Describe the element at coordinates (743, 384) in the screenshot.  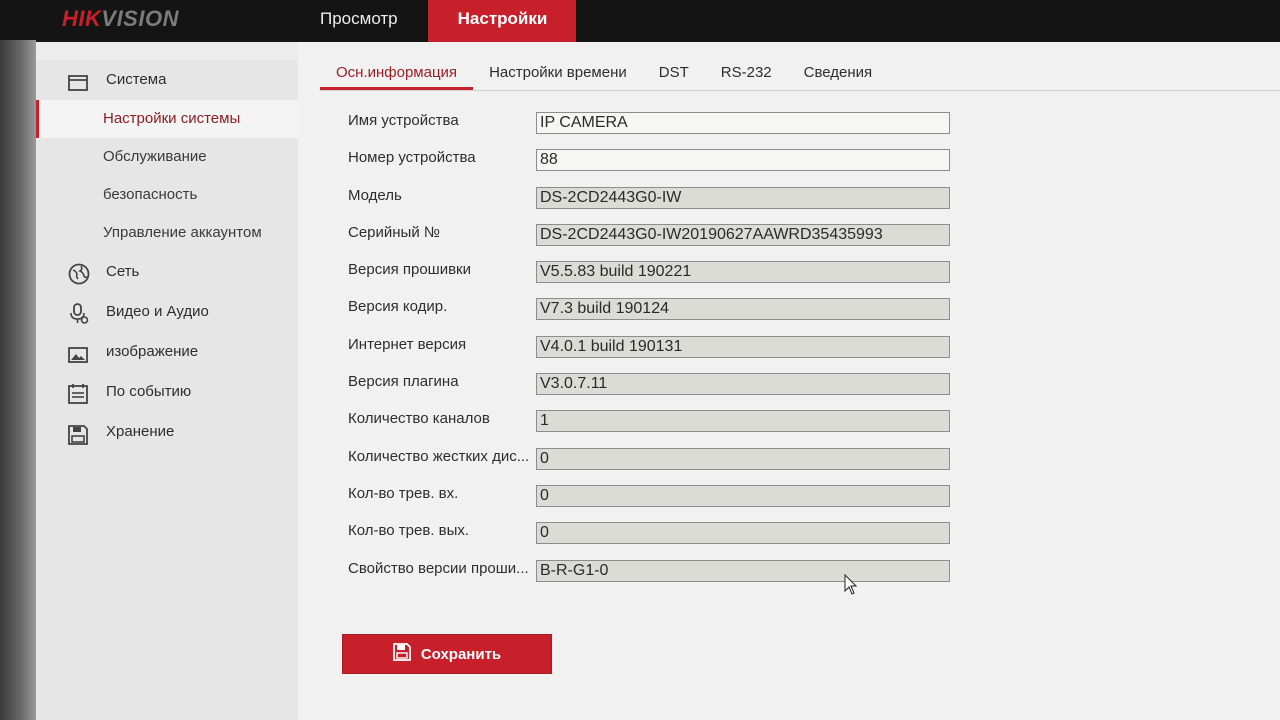
I see `plugin-version-field: V3.0.7.11` at that location.